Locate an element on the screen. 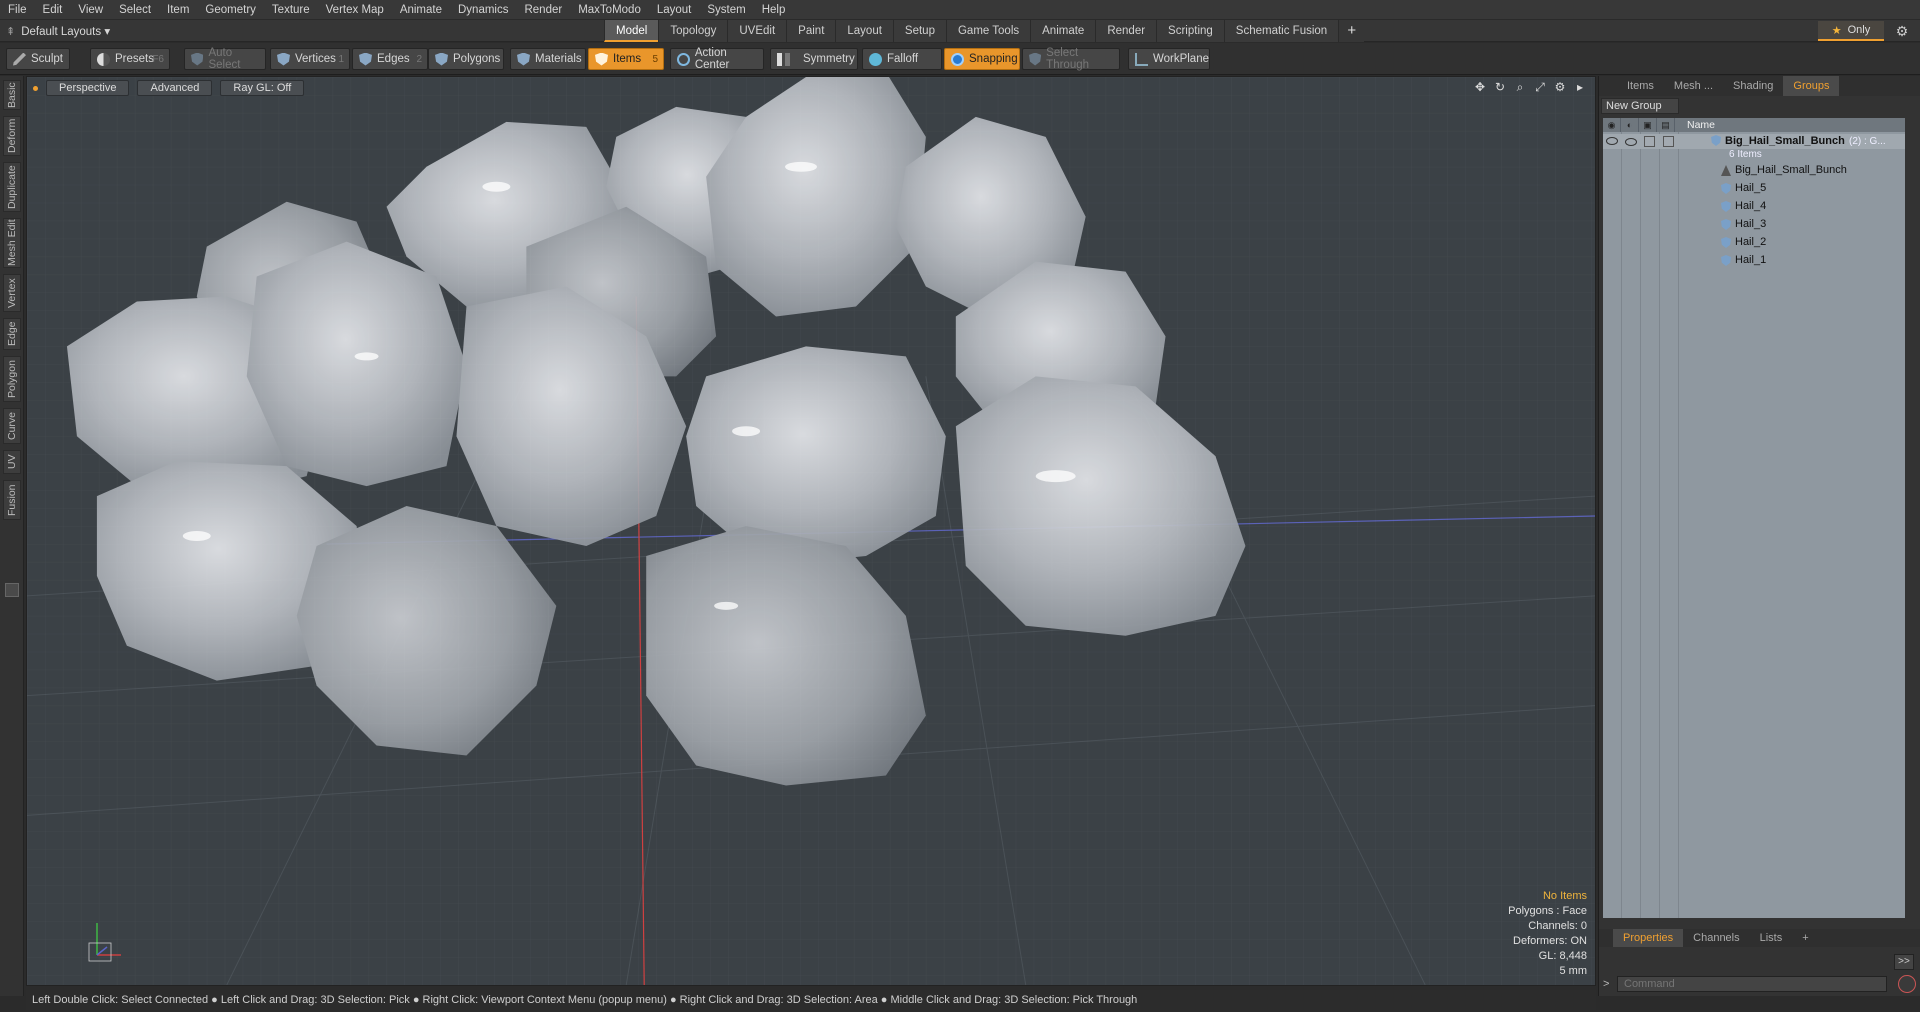 Image resolution: width=1920 pixels, height=1012 pixels. tab-properties: Properties is located at coordinates (1648, 938).